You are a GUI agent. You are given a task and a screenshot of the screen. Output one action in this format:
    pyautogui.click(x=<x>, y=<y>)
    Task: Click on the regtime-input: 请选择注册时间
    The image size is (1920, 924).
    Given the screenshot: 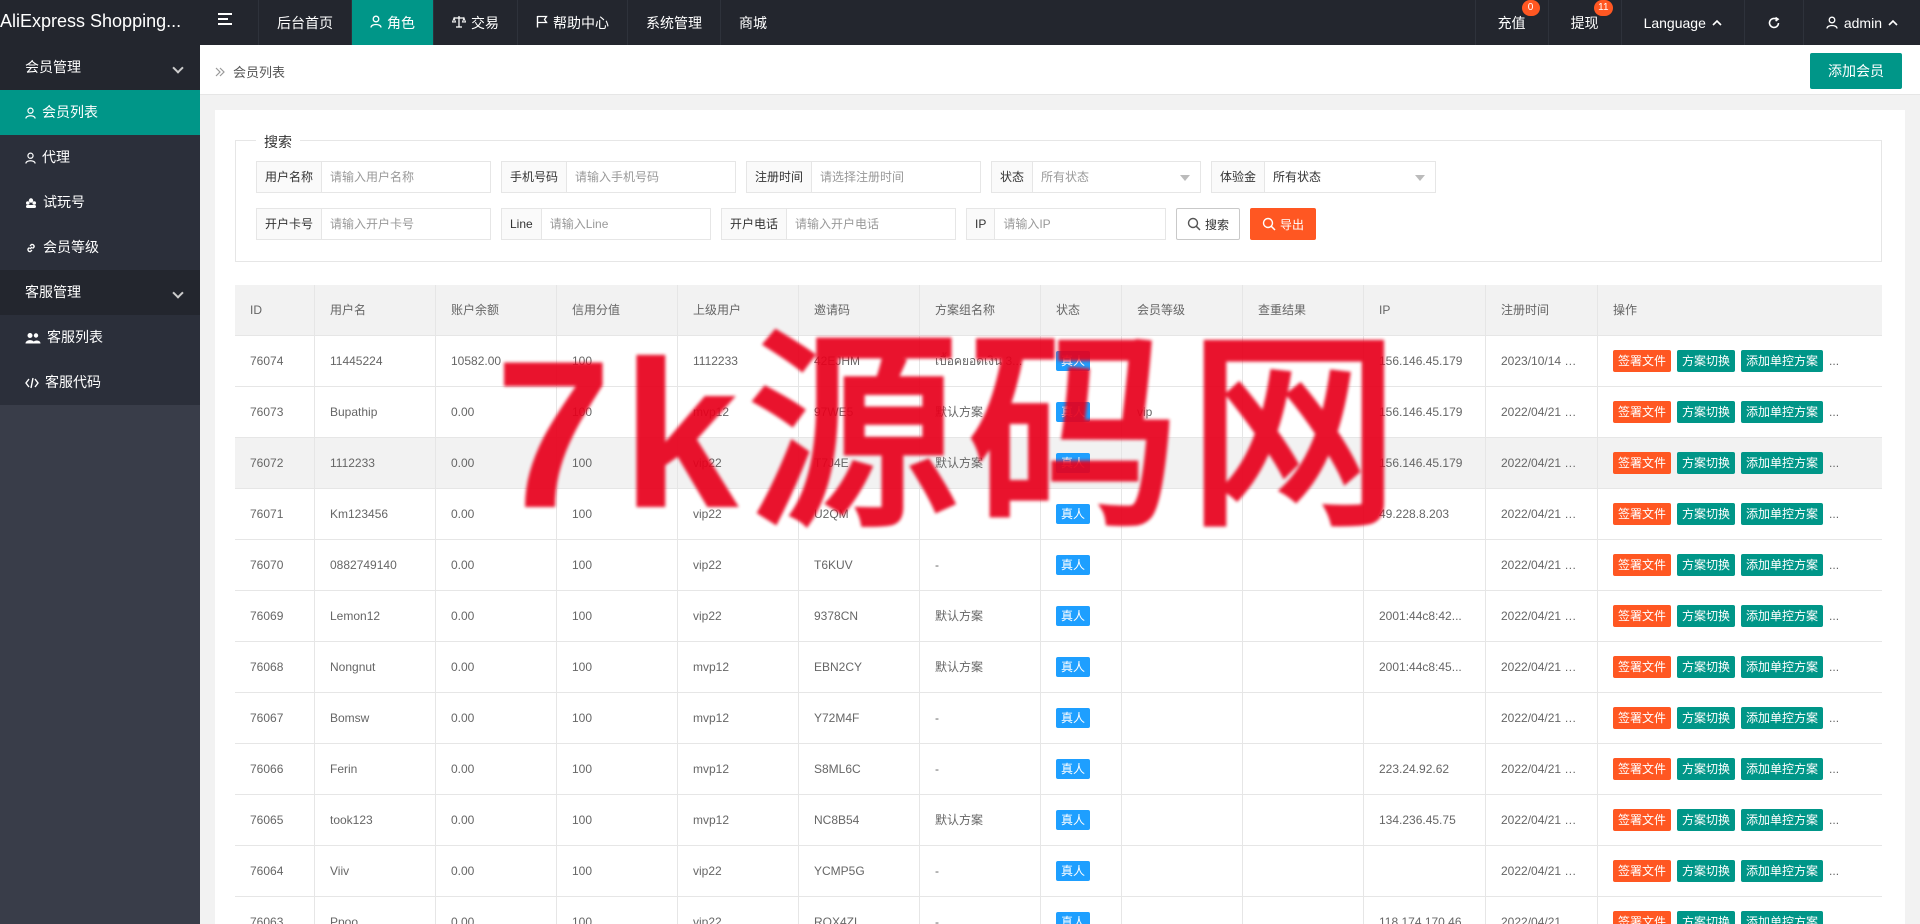 What is the action you would take?
    pyautogui.click(x=862, y=177)
    